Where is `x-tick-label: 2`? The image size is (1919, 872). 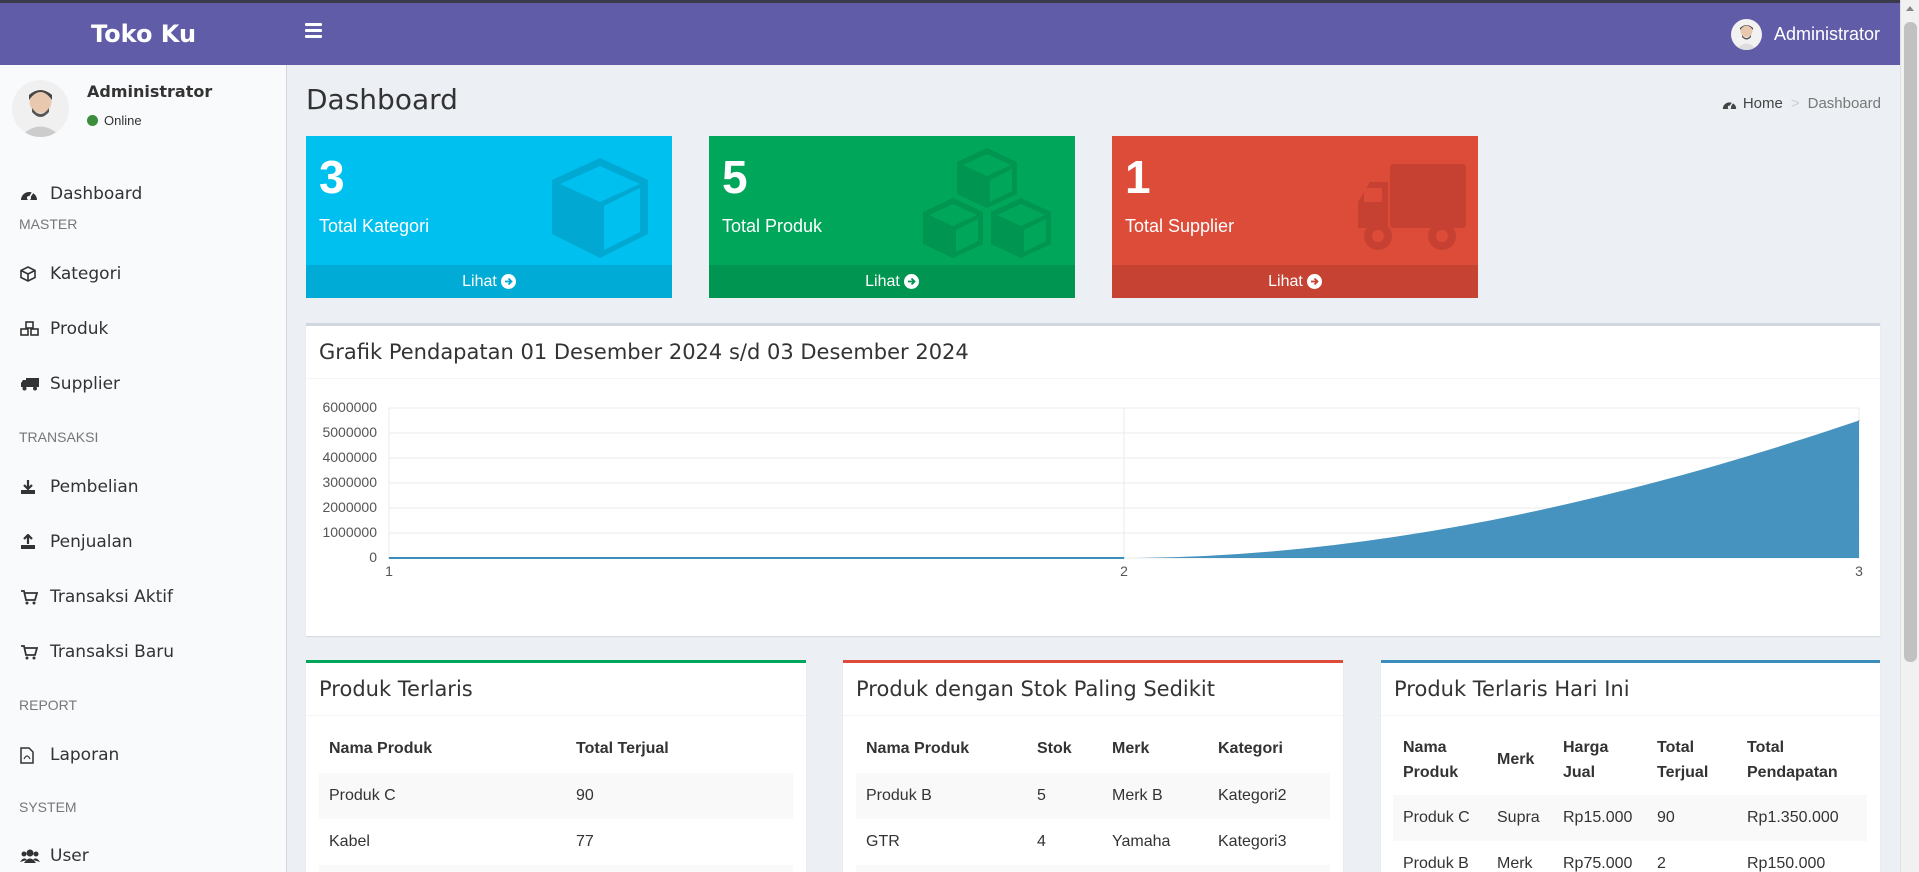 x-tick-label: 2 is located at coordinates (1124, 571).